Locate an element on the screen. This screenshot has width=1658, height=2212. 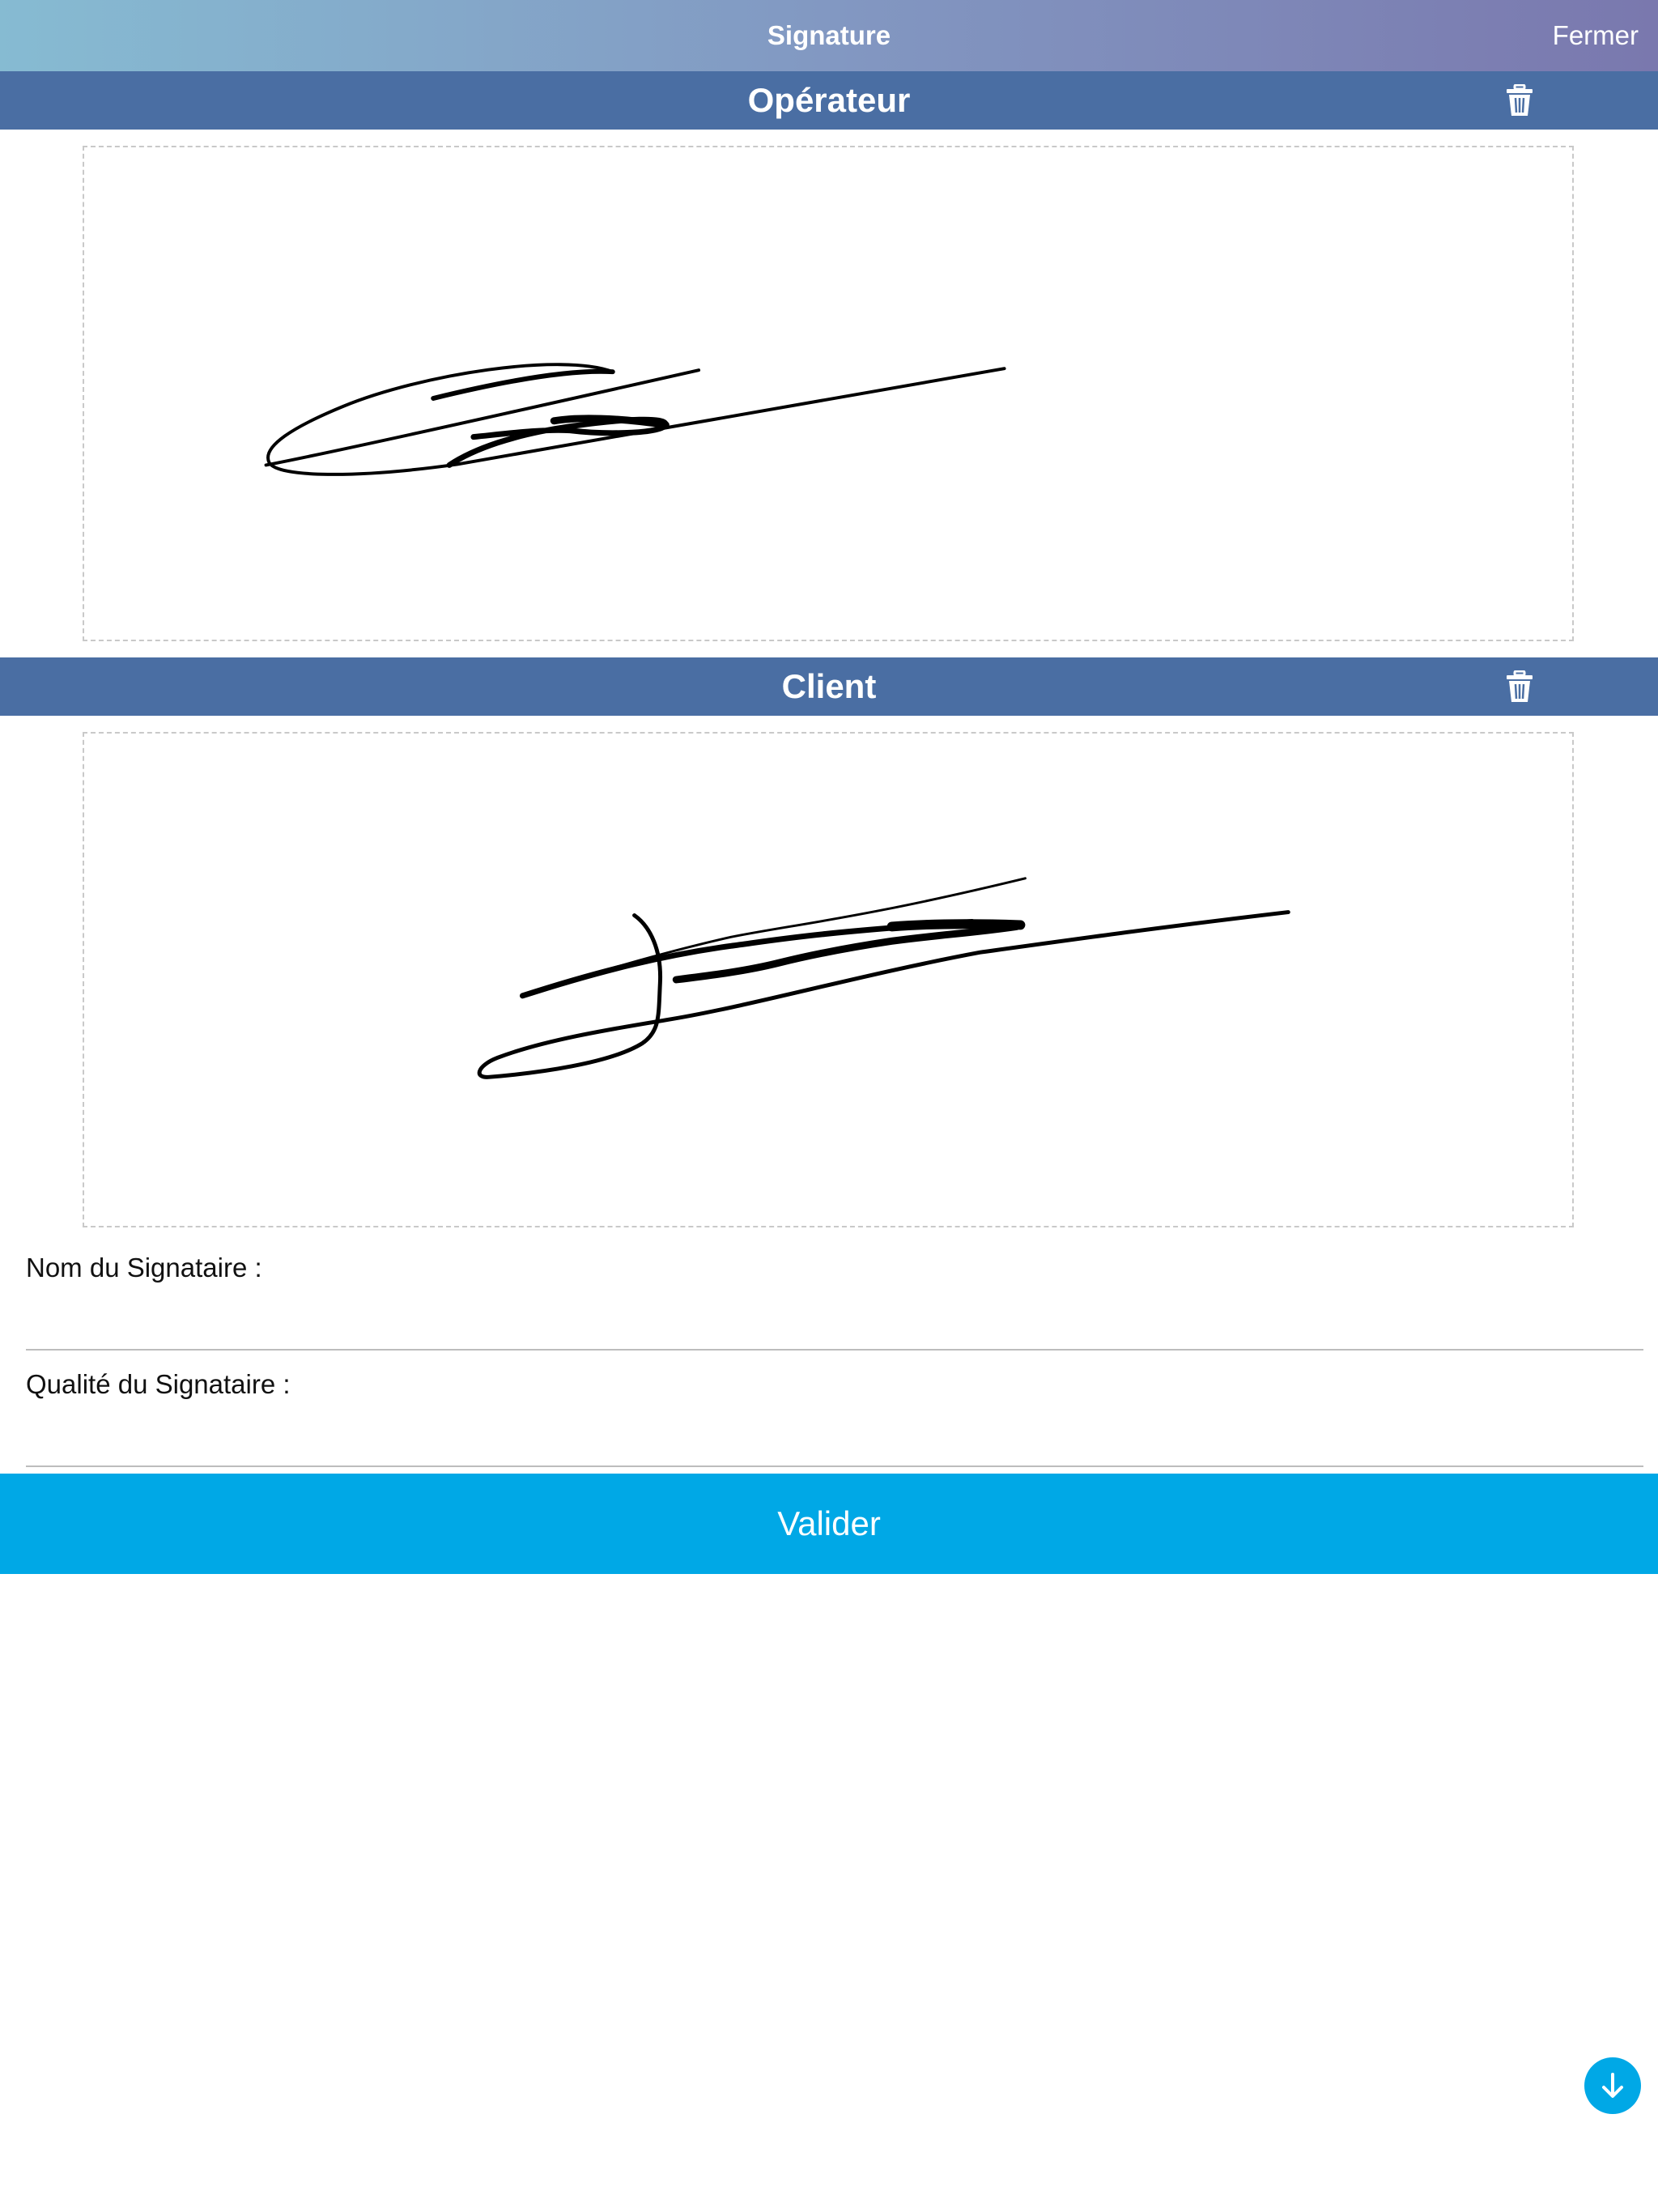
signer-name-label: Nom du Signataire : is located at coordinates (144, 1268).